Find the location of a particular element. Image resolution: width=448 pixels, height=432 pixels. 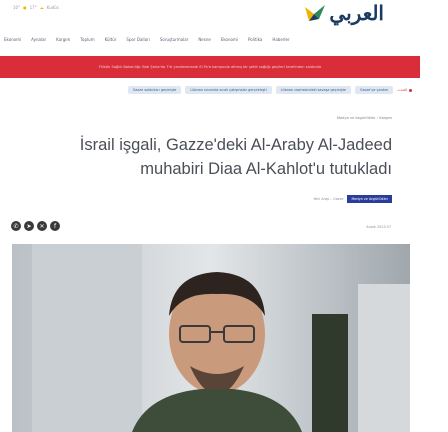

live-label: الحدث is located at coordinates (404, 90).